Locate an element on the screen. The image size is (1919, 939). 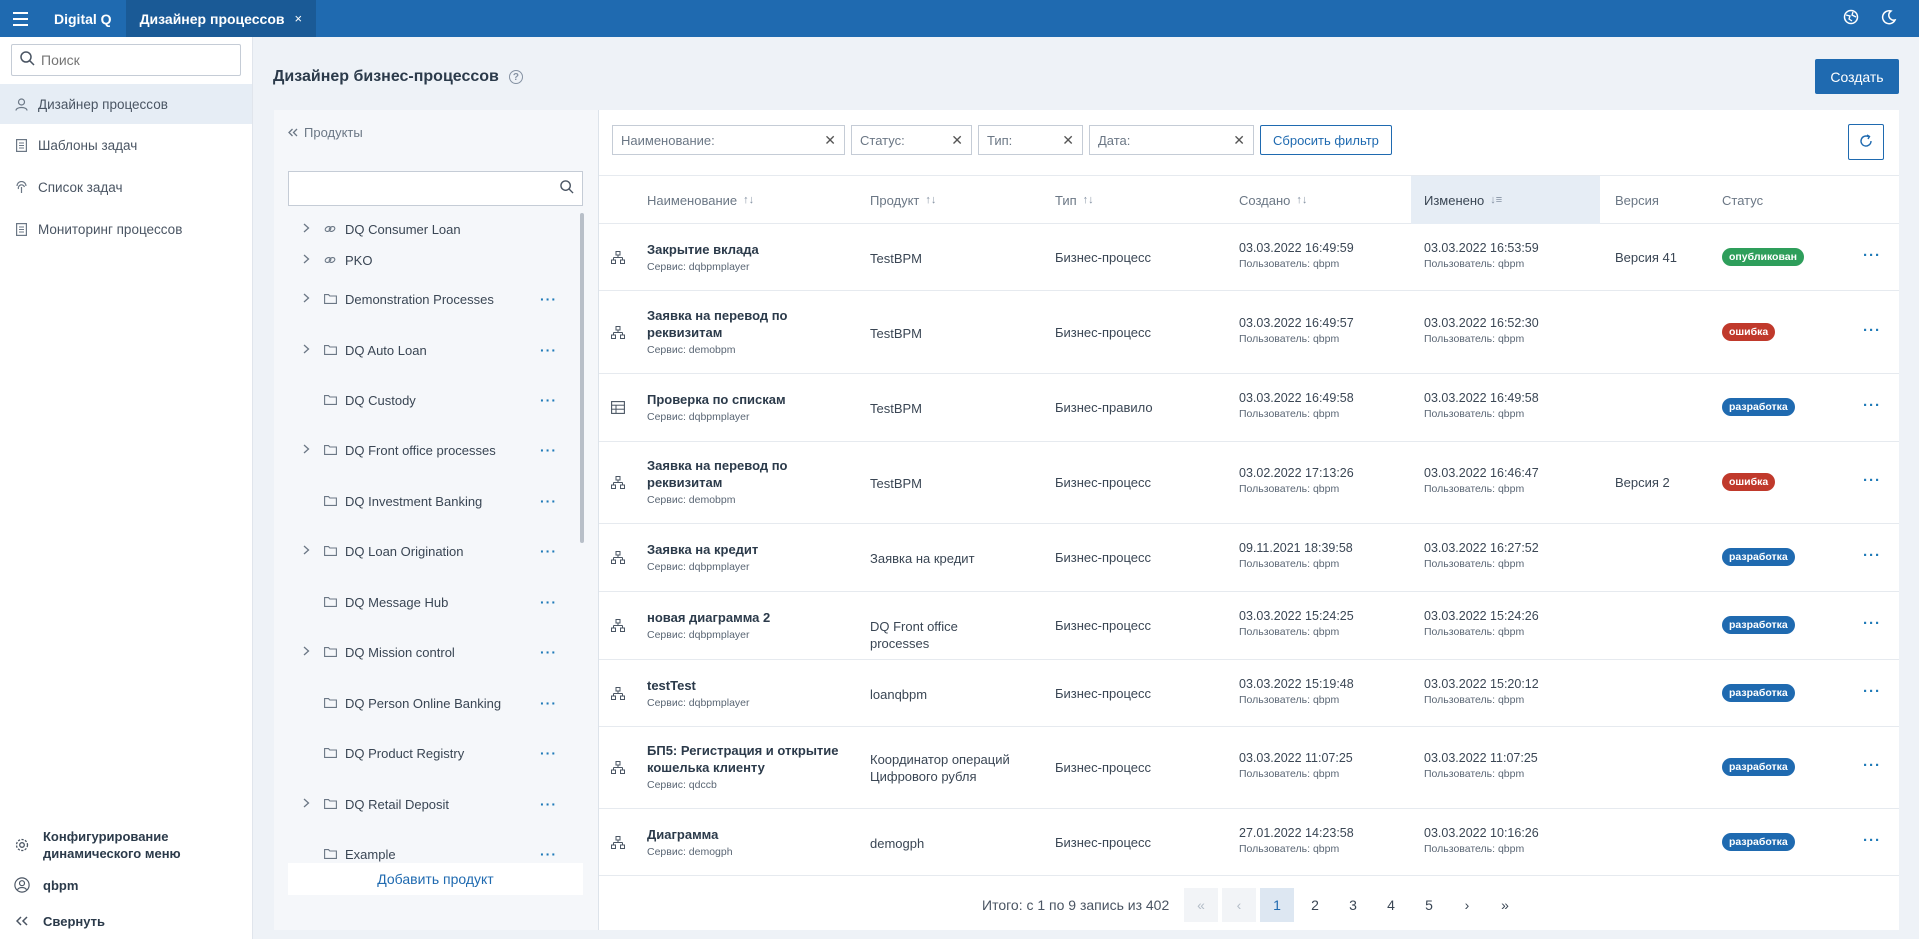
collapse-button: Свернуть is located at coordinates (126, 921).